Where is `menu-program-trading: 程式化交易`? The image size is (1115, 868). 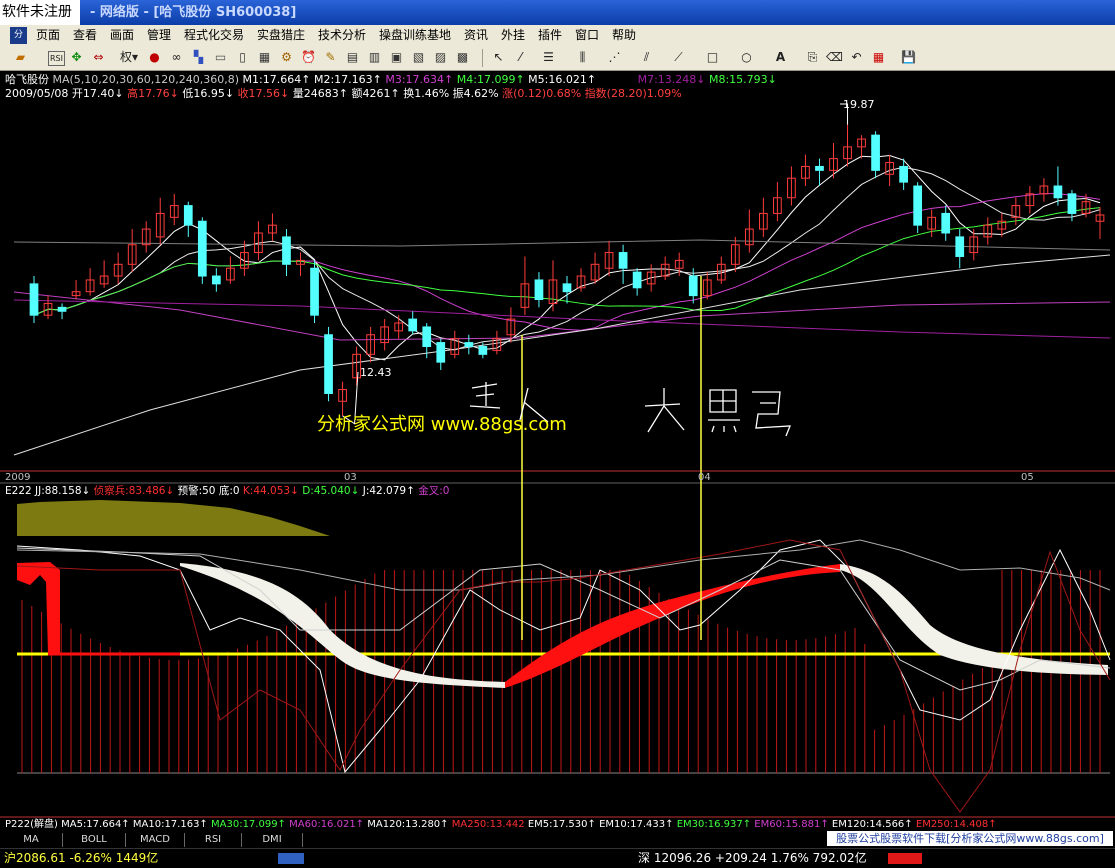 menu-program-trading: 程式化交易 is located at coordinates (214, 35).